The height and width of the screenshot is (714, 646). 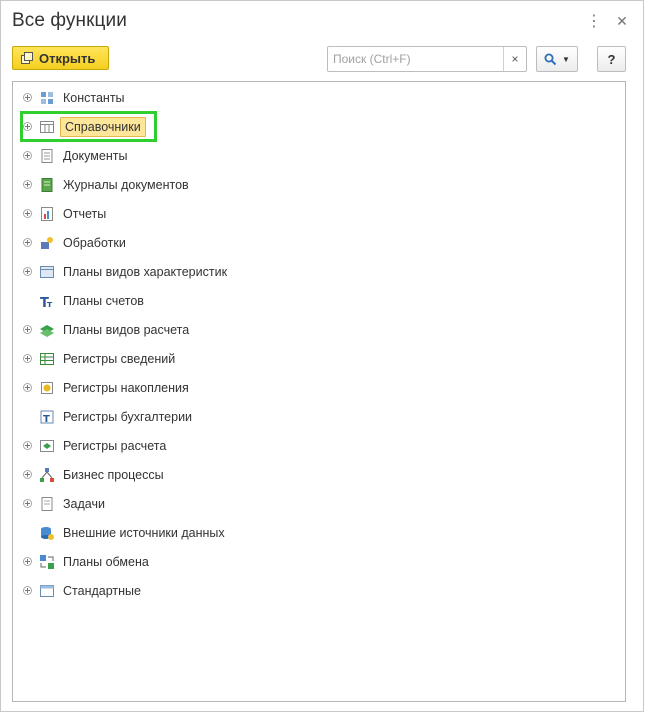 I want to click on chart-of-accounts-icon: Тт, so click(x=46, y=302).